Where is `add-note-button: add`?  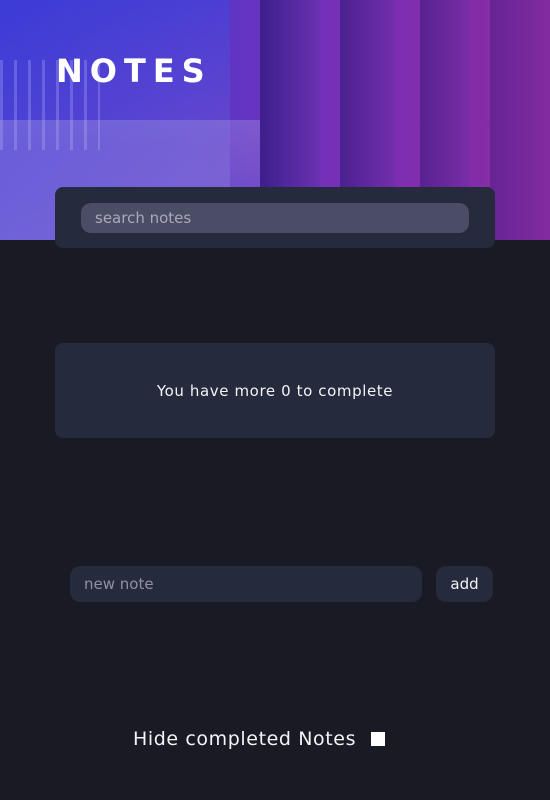
add-note-button: add is located at coordinates (464, 584).